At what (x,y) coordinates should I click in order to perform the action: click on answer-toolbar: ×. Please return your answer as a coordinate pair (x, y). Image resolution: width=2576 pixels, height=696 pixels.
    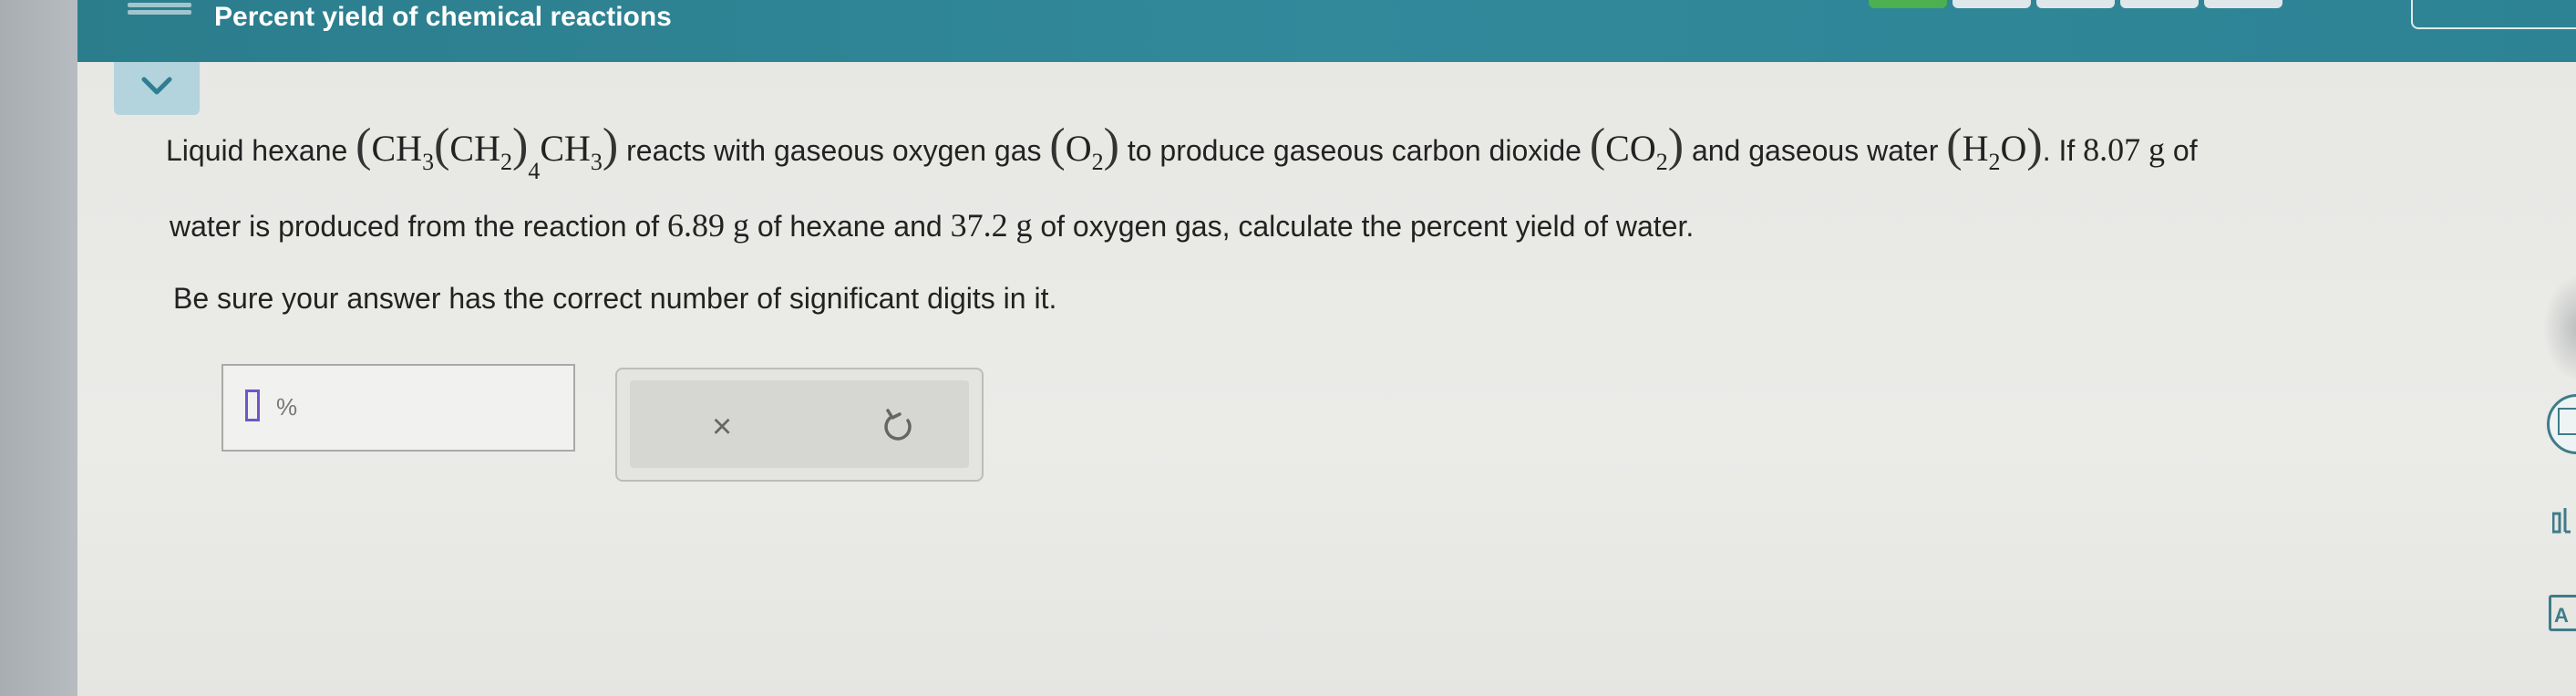
    Looking at the image, I should click on (799, 425).